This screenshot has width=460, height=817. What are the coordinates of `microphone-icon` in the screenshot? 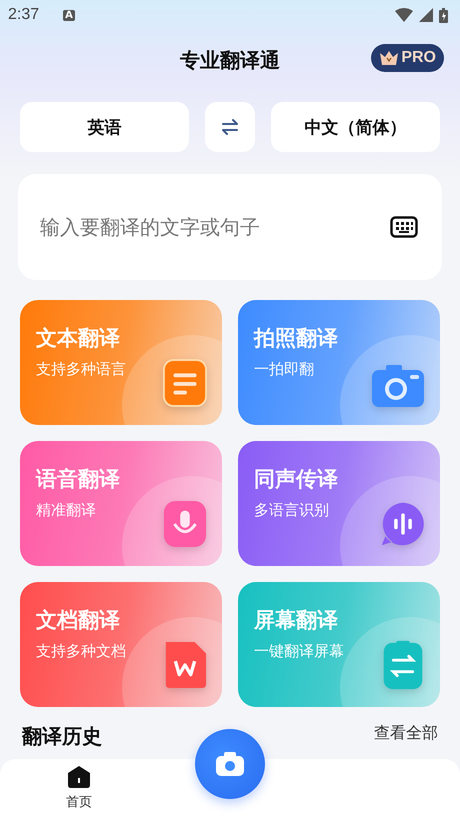 It's located at (185, 524).